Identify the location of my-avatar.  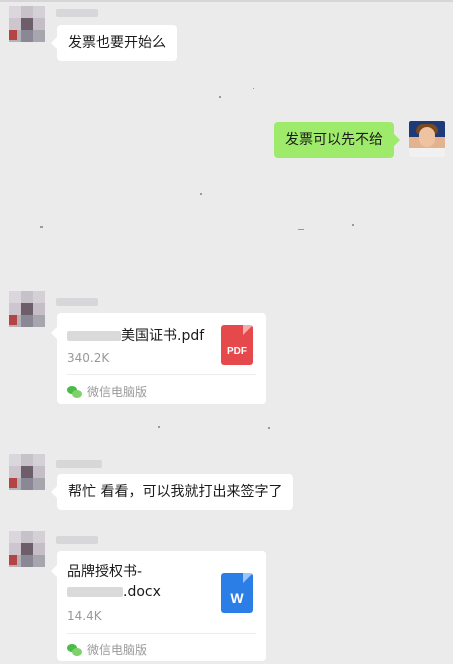
(427, 139).